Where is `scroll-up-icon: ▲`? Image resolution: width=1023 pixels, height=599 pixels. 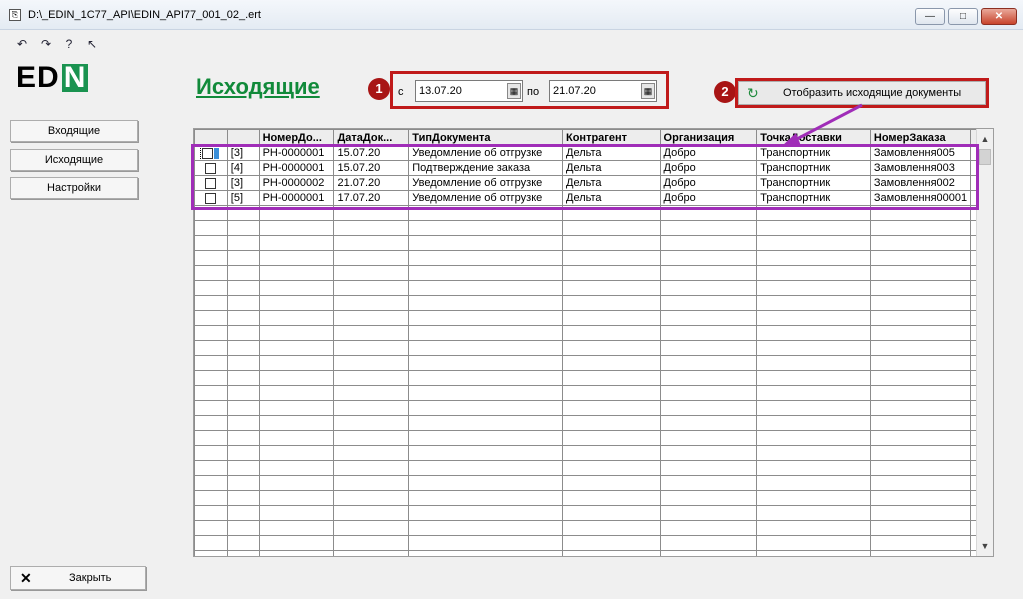
scroll-up-icon: ▲ is located at coordinates (985, 139).